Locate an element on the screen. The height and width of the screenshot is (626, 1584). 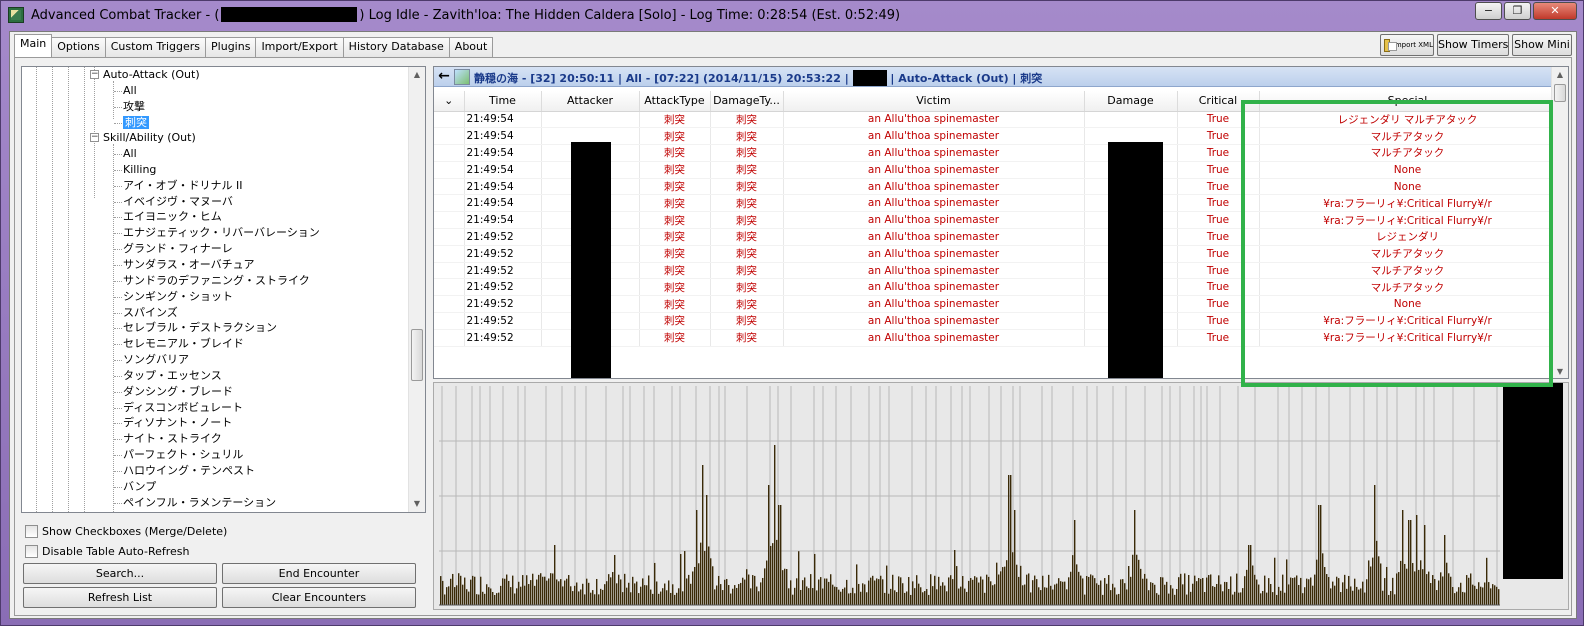
tree-item-skill-19: パーフェクト・シュリル is located at coordinates (183, 455).